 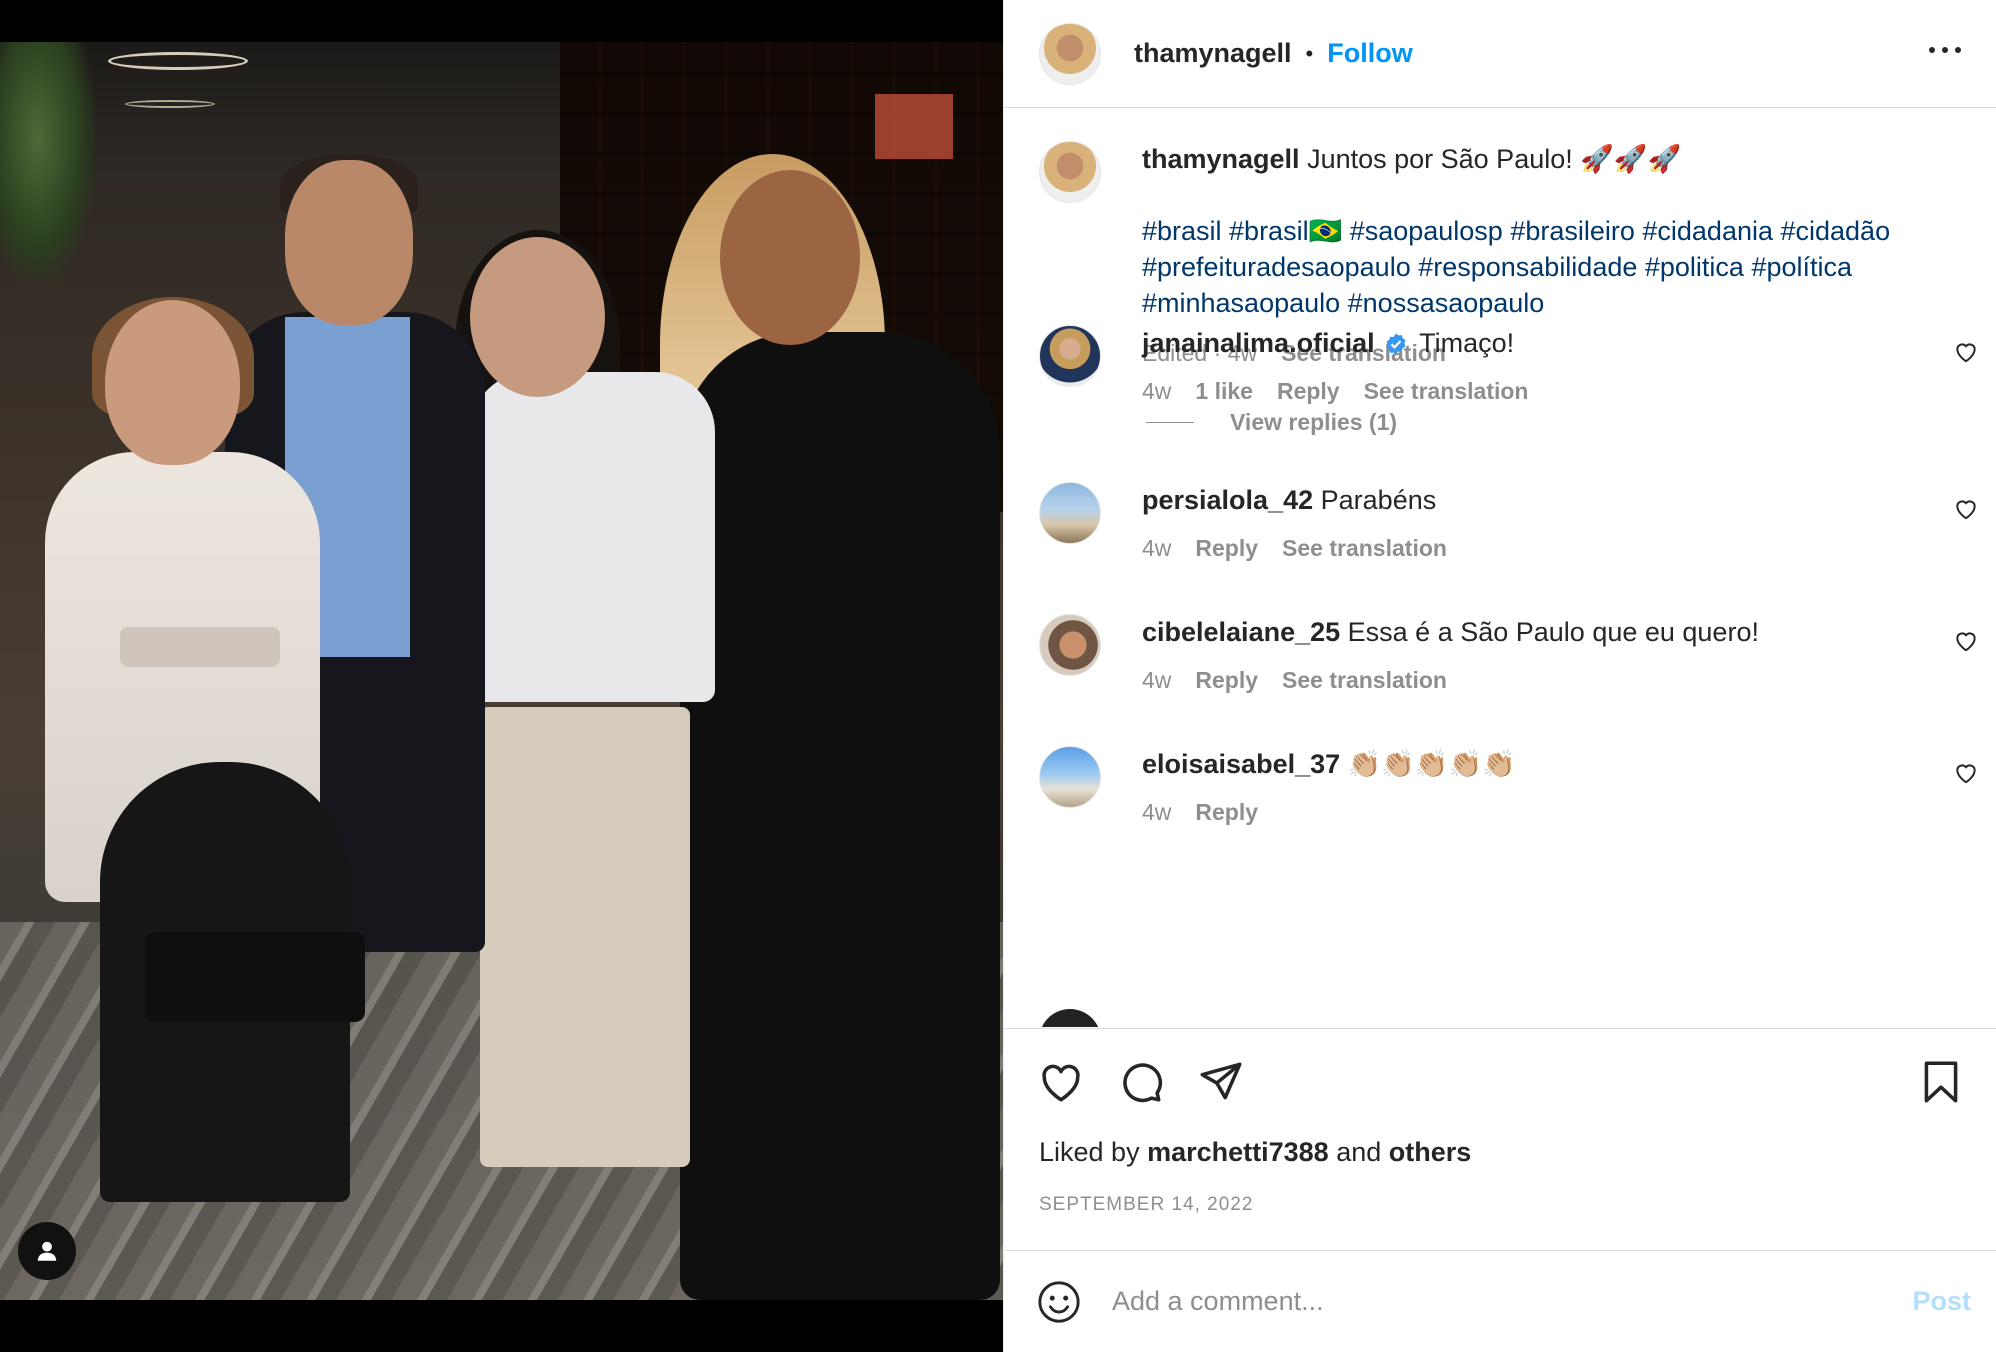 What do you see at coordinates (1239, 1018) in the screenshot?
I see `comment-item-partial` at bounding box center [1239, 1018].